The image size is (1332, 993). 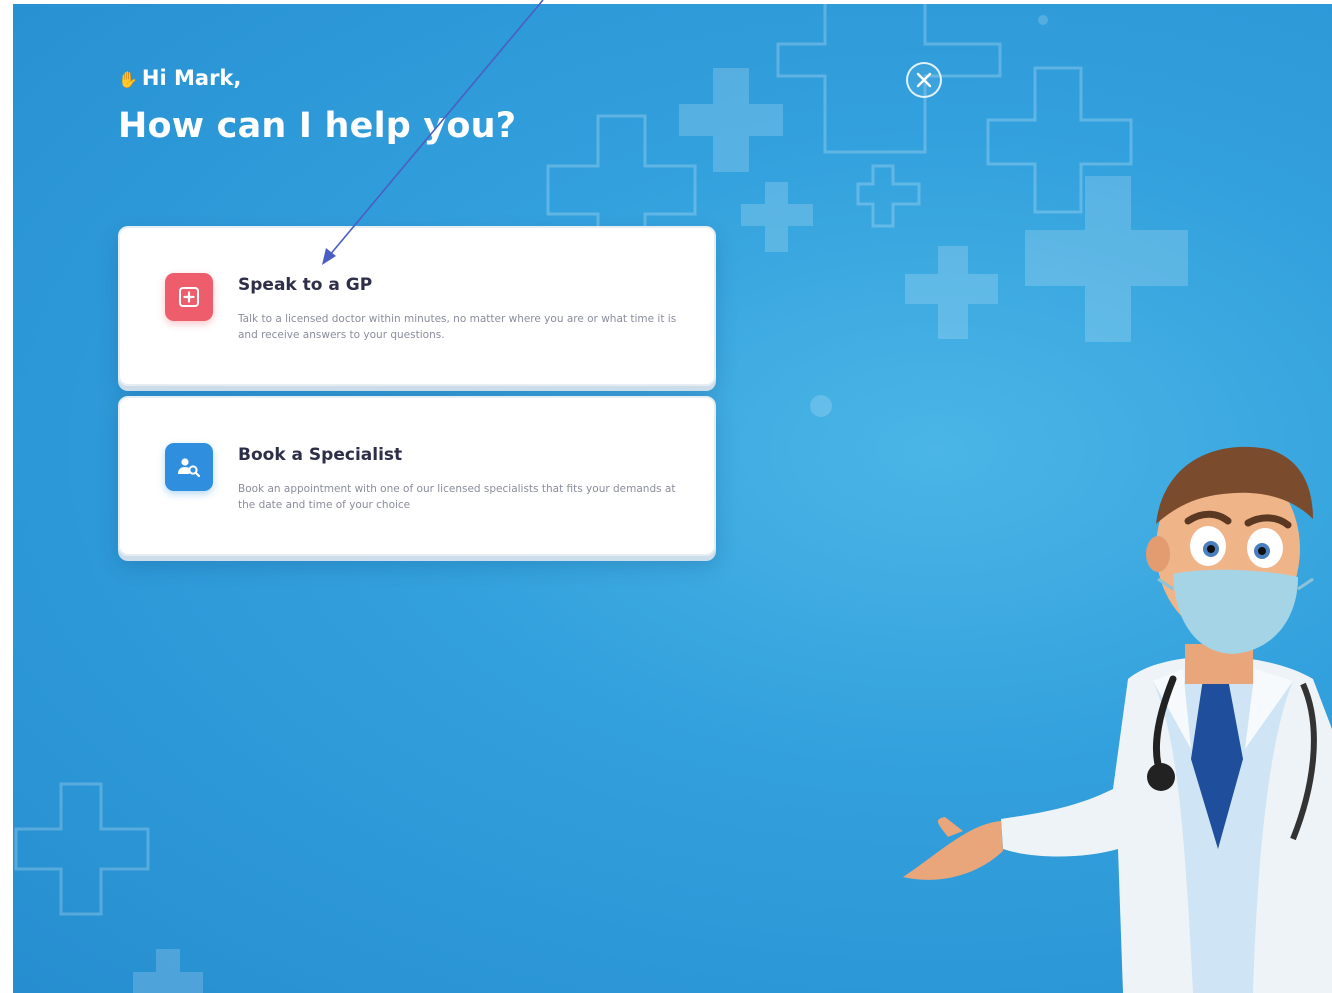 I want to click on page-title: How can I help you?, so click(x=317, y=126).